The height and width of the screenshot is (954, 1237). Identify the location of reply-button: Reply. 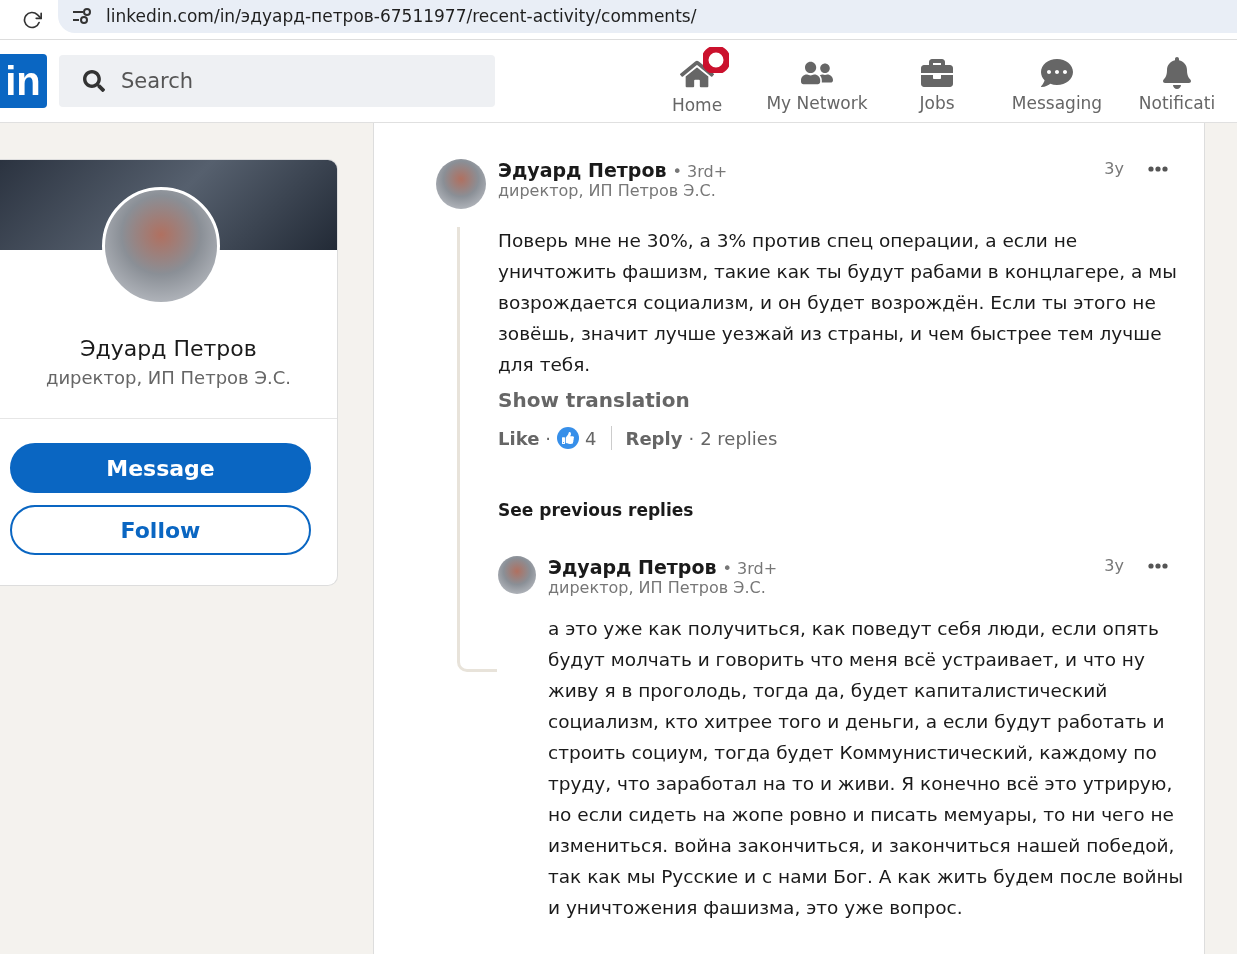
(654, 438).